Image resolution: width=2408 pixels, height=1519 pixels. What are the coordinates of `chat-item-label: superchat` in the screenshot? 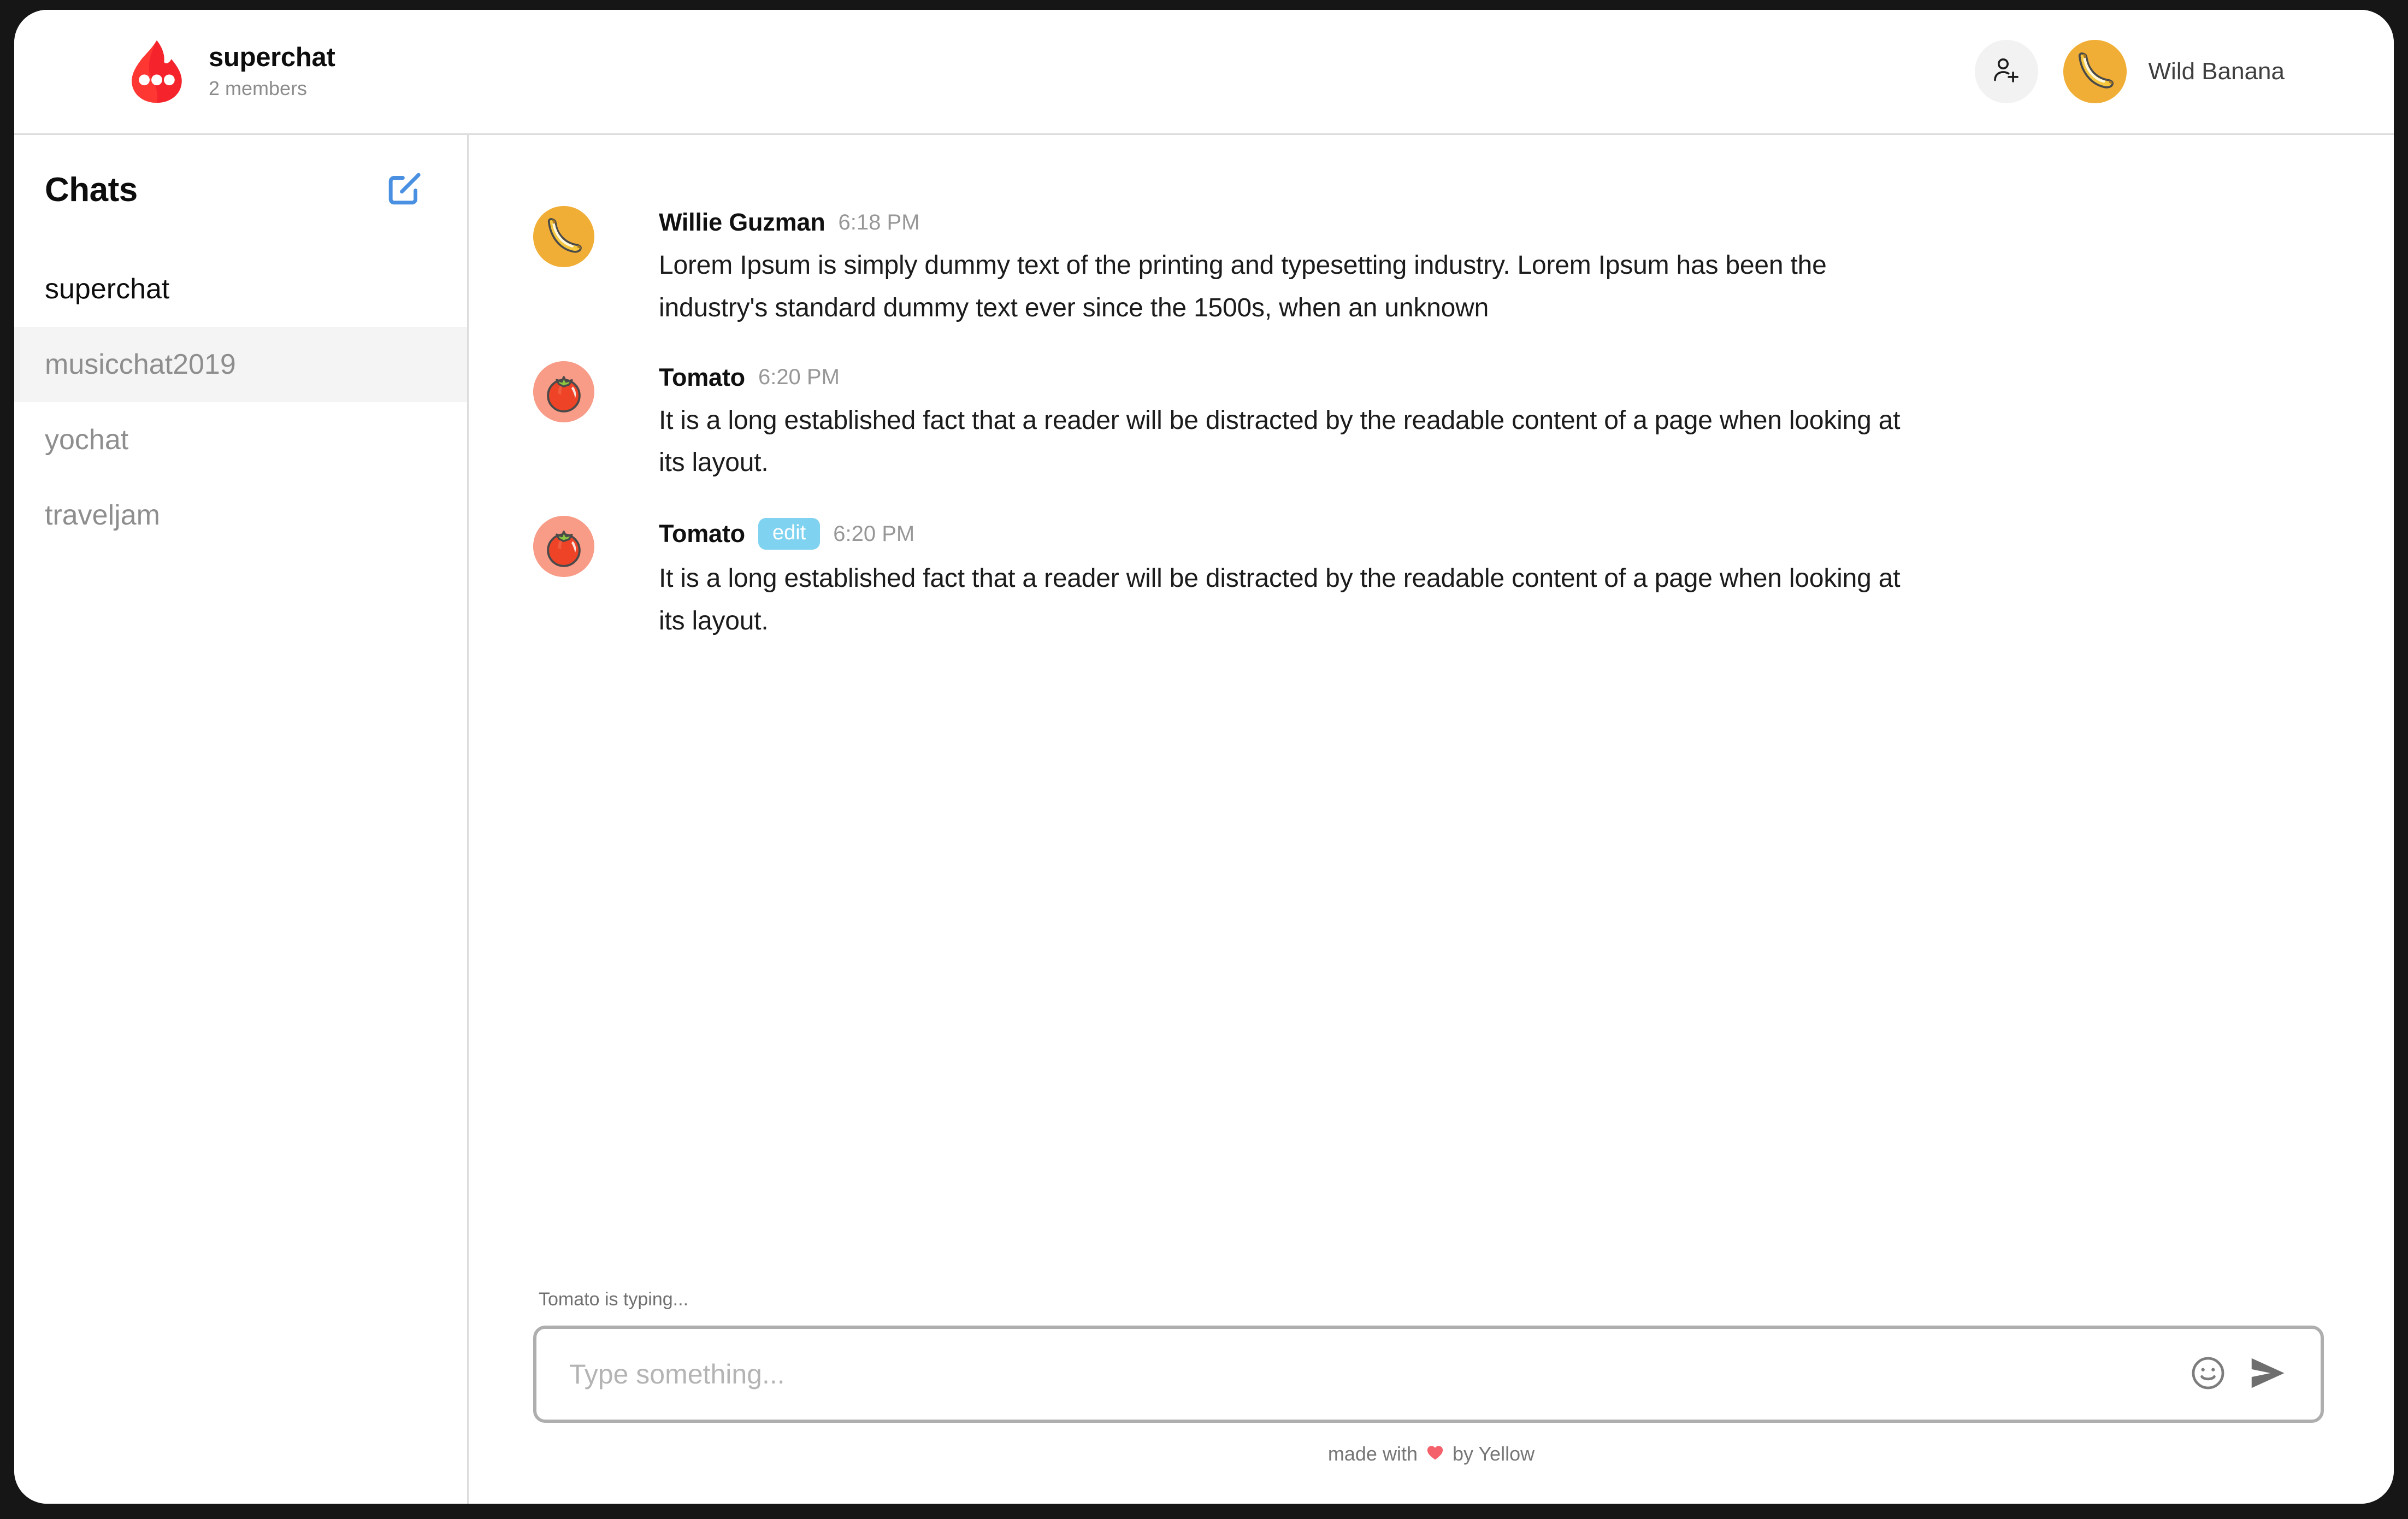 It's located at (107, 289).